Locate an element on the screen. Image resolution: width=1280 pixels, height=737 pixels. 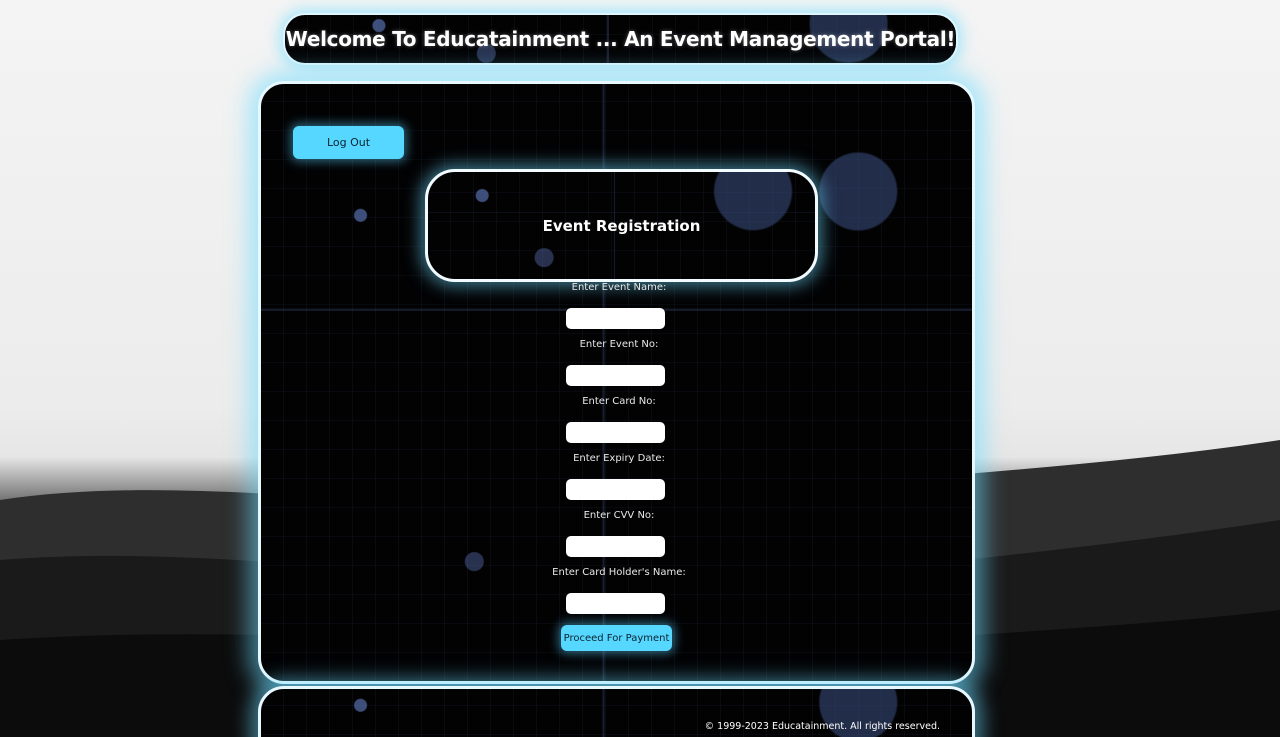
expiry-date-label: Enter Expiry Date: is located at coordinates (619, 458).